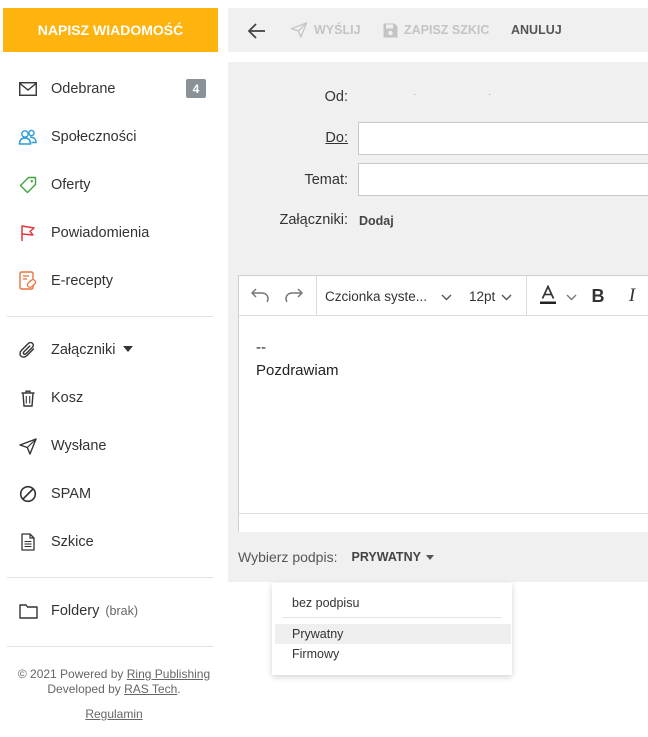 The height and width of the screenshot is (737, 648). What do you see at coordinates (28, 233) in the screenshot?
I see `flag-icon` at bounding box center [28, 233].